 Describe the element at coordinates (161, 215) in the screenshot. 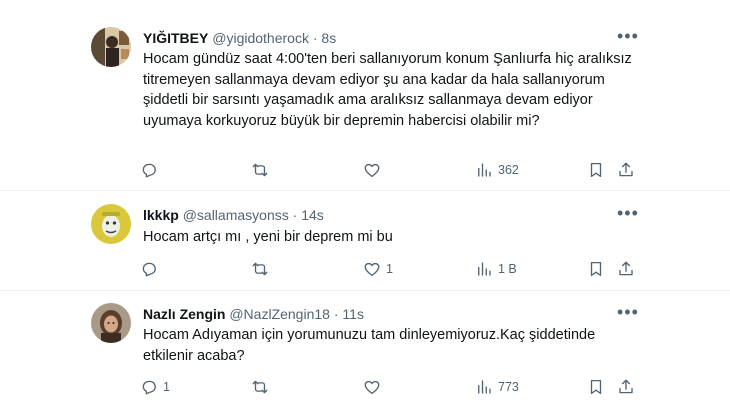

I see `display-name: lkkkp` at that location.